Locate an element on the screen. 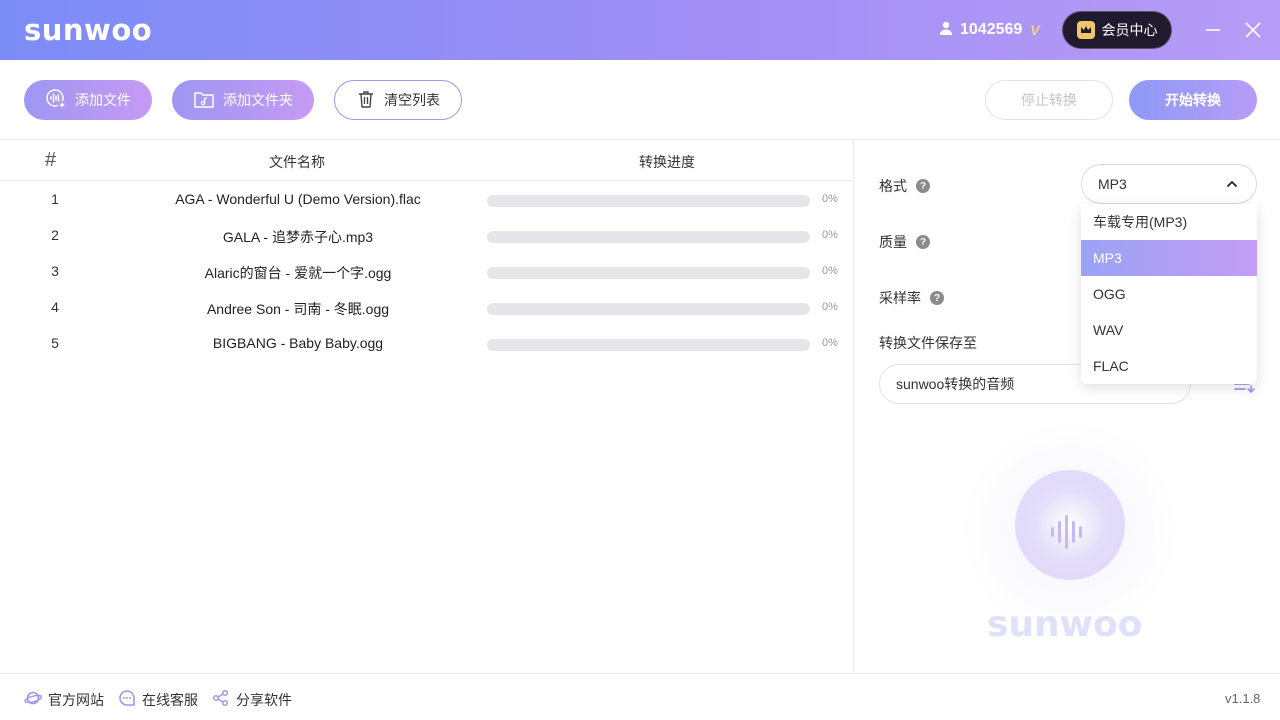 The image size is (1280, 720). save-to-label-group: 转换文件保存至 is located at coordinates (928, 343).